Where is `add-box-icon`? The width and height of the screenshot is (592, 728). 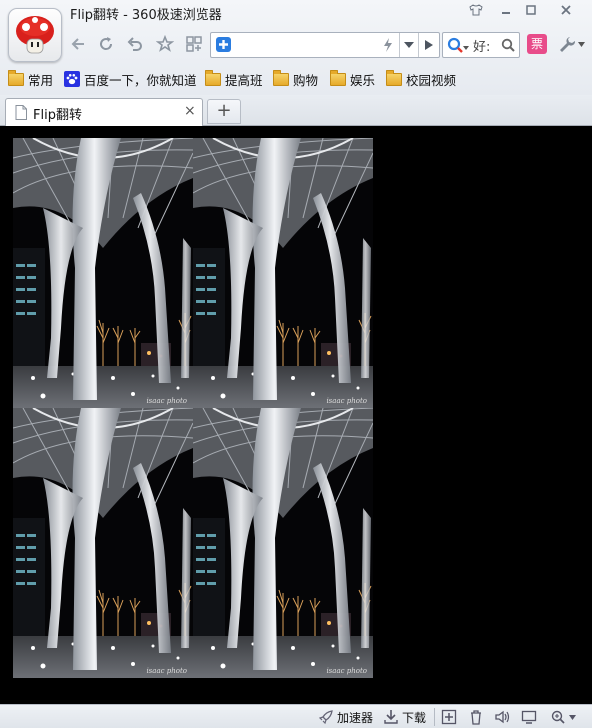
add-box-icon is located at coordinates (449, 717).